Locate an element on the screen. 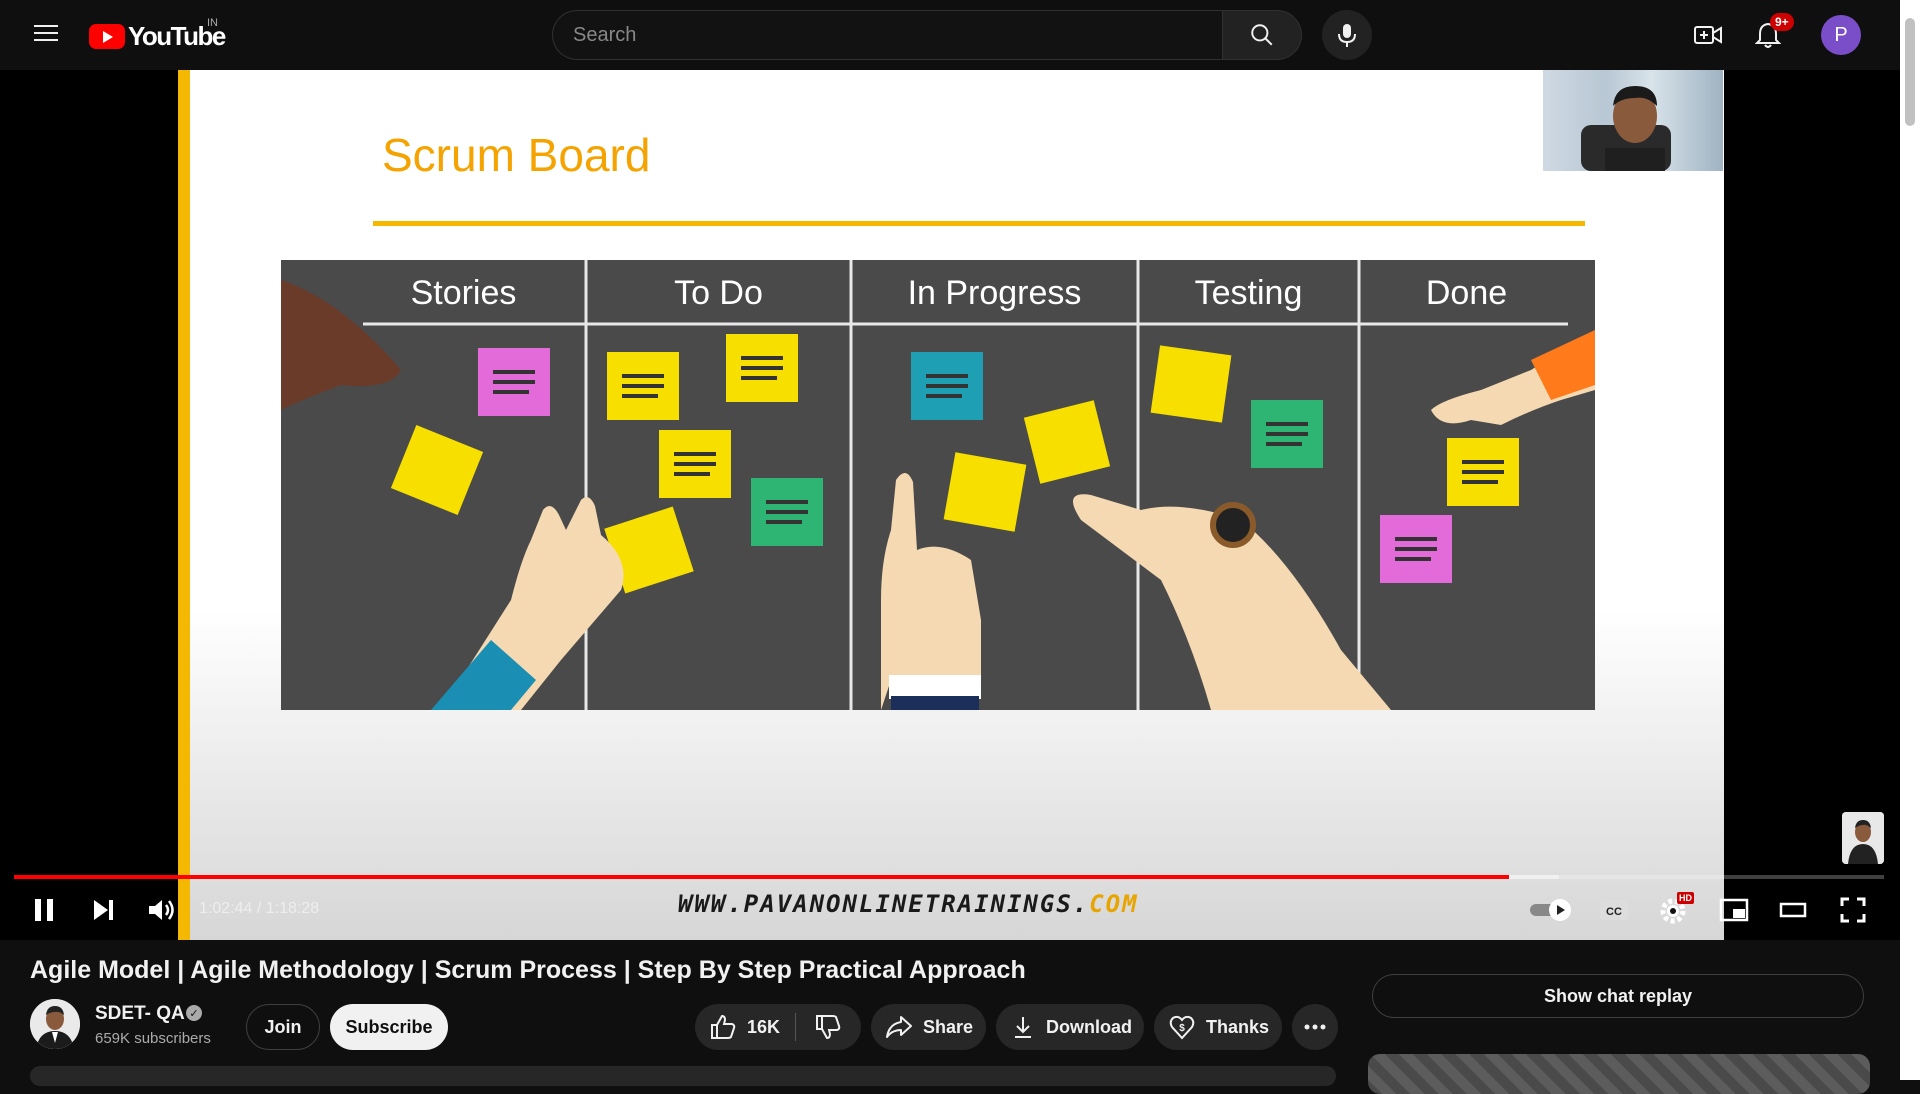 The width and height of the screenshot is (1920, 1094). fullscreen-icon is located at coordinates (1853, 910).